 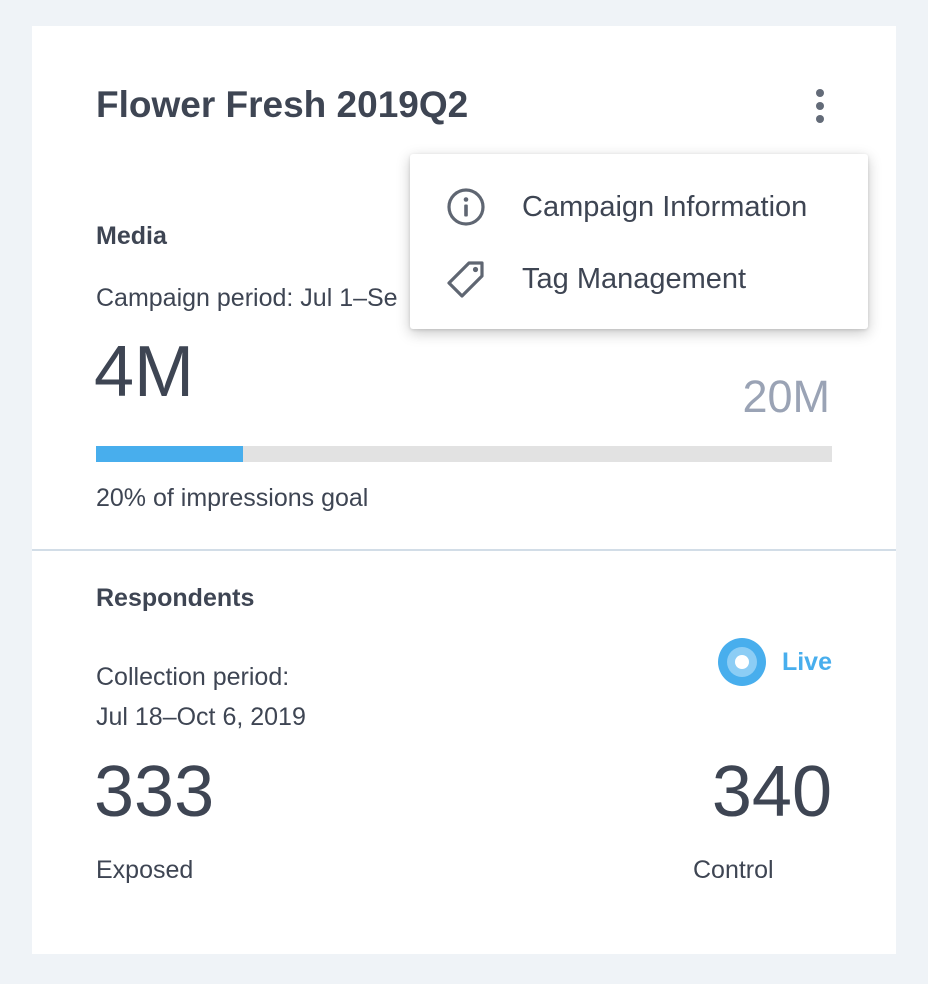 What do you see at coordinates (464, 550) in the screenshot?
I see `section-divider` at bounding box center [464, 550].